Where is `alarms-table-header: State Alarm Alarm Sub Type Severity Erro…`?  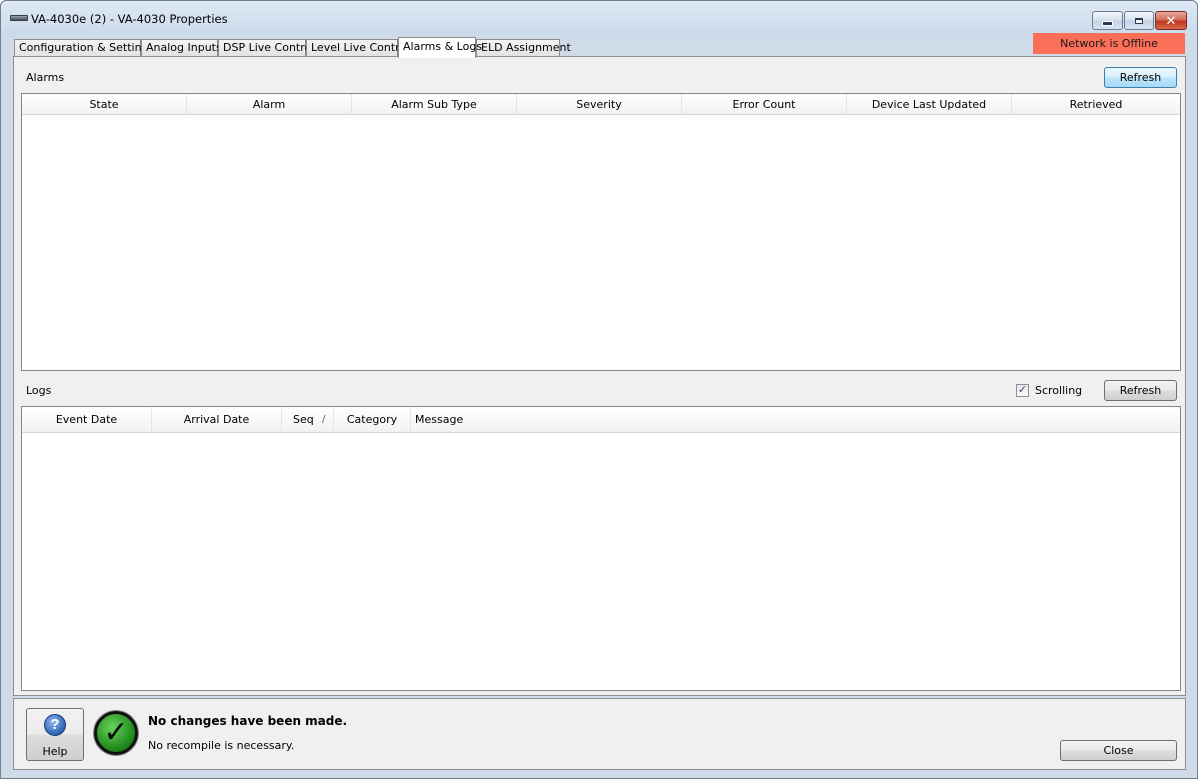 alarms-table-header: State Alarm Alarm Sub Type Severity Erro… is located at coordinates (601, 104).